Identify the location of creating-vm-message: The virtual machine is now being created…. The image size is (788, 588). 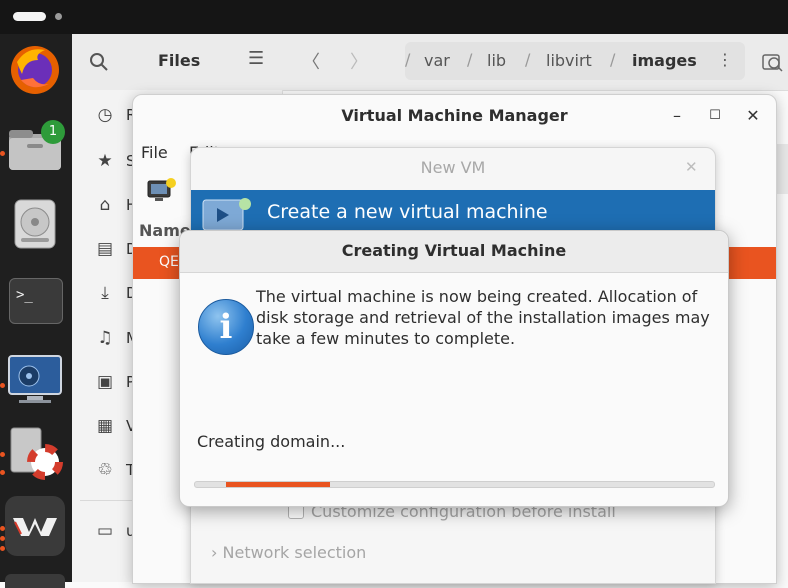
(483, 317).